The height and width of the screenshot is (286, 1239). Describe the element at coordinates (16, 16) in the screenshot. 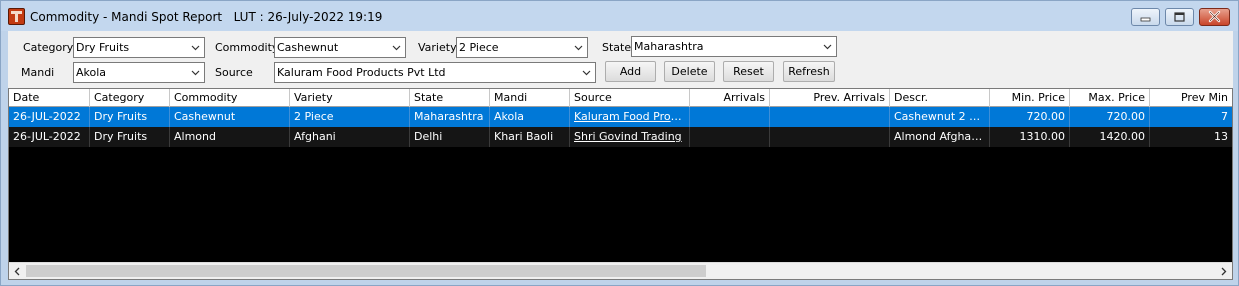

I see `app-logo-icon` at that location.